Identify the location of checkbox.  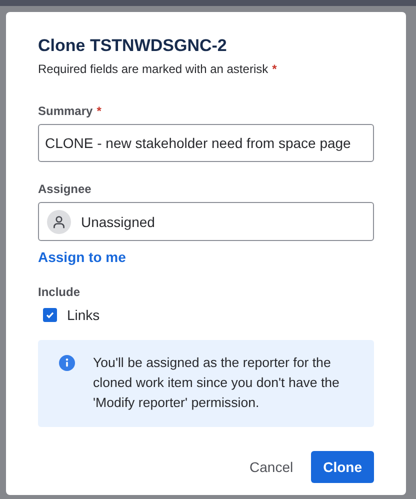
(50, 315).